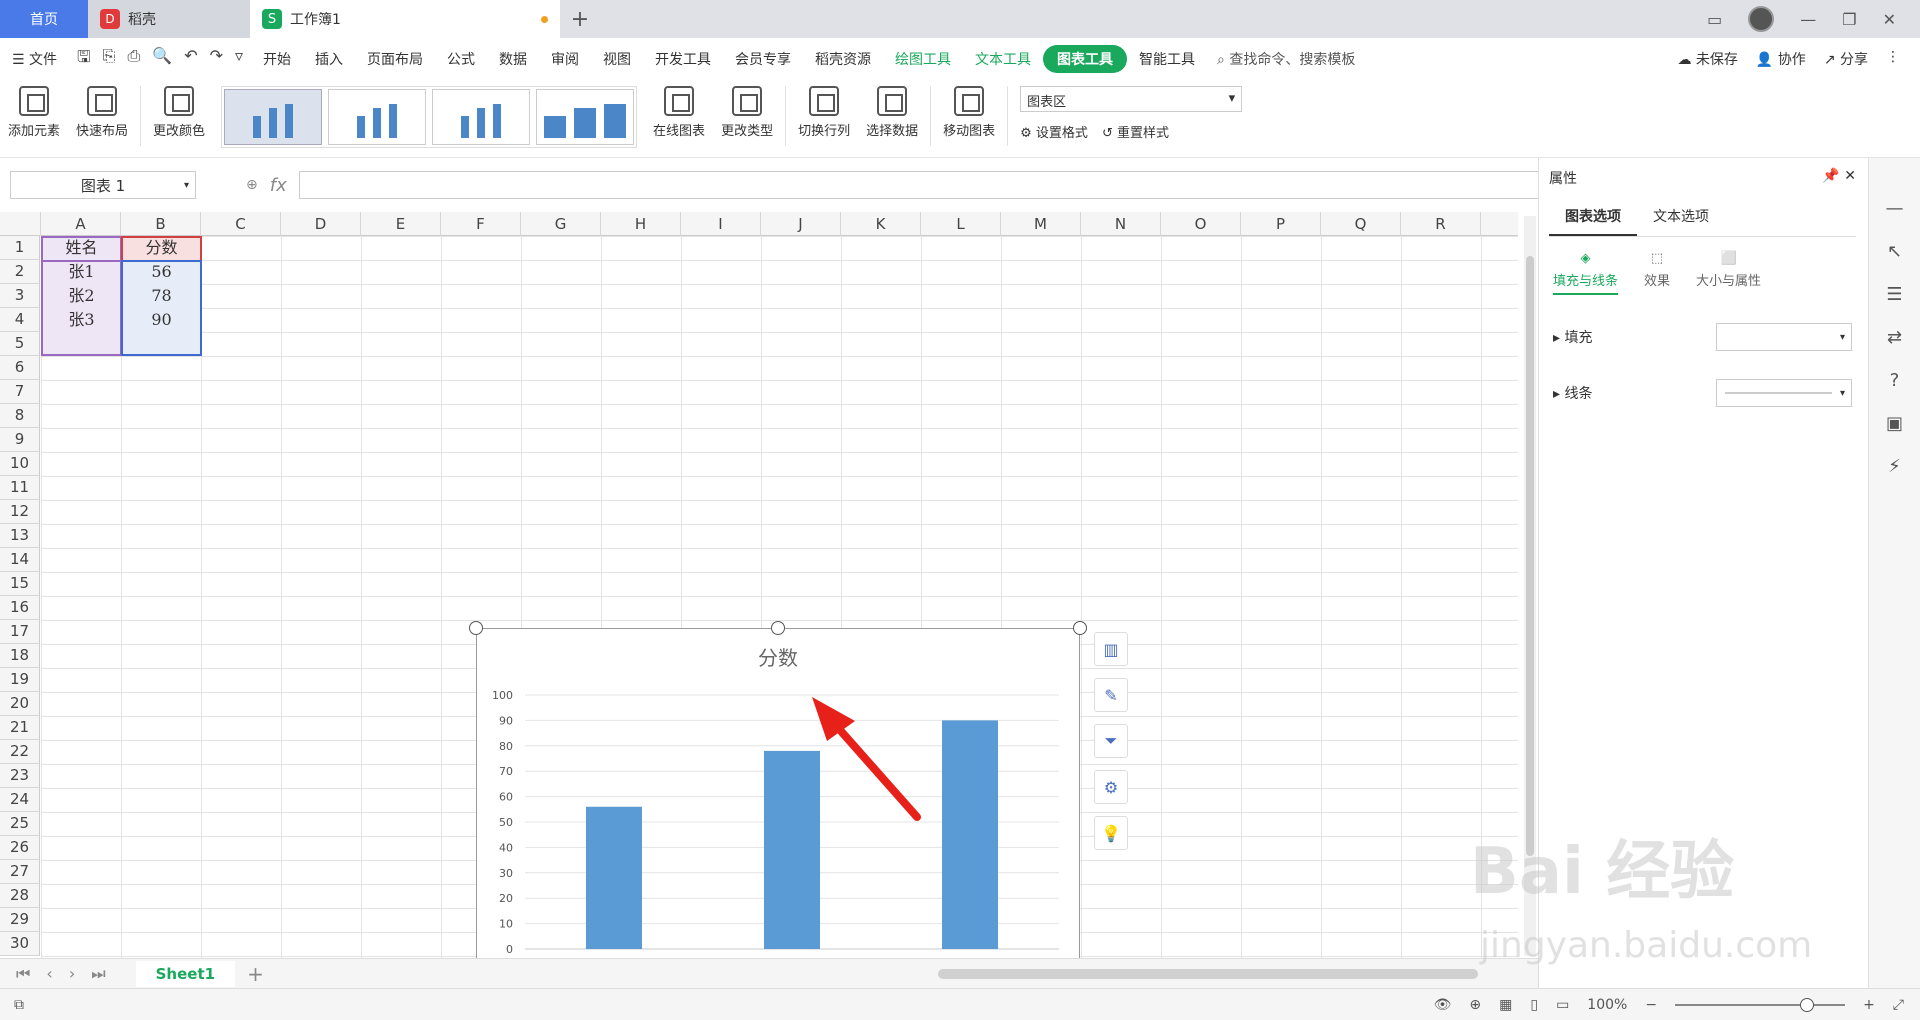 The width and height of the screenshot is (1920, 1020). I want to click on menu-chart-tools: 图表工具, so click(1085, 59).